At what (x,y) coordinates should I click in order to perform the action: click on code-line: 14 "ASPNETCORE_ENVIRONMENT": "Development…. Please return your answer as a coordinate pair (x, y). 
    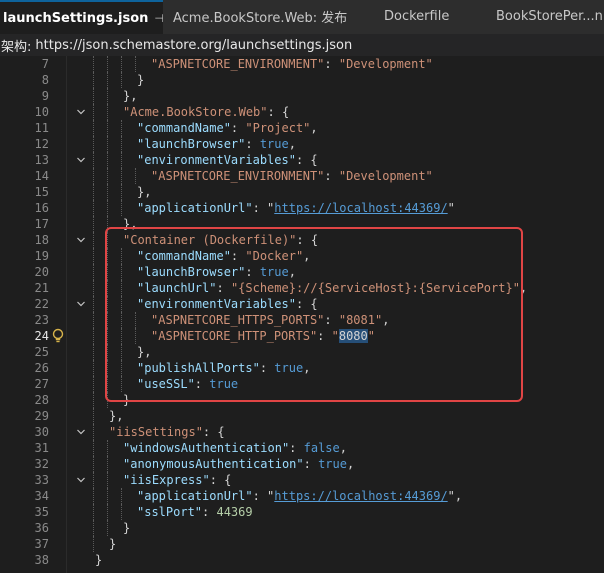
    Looking at the image, I should click on (302, 176).